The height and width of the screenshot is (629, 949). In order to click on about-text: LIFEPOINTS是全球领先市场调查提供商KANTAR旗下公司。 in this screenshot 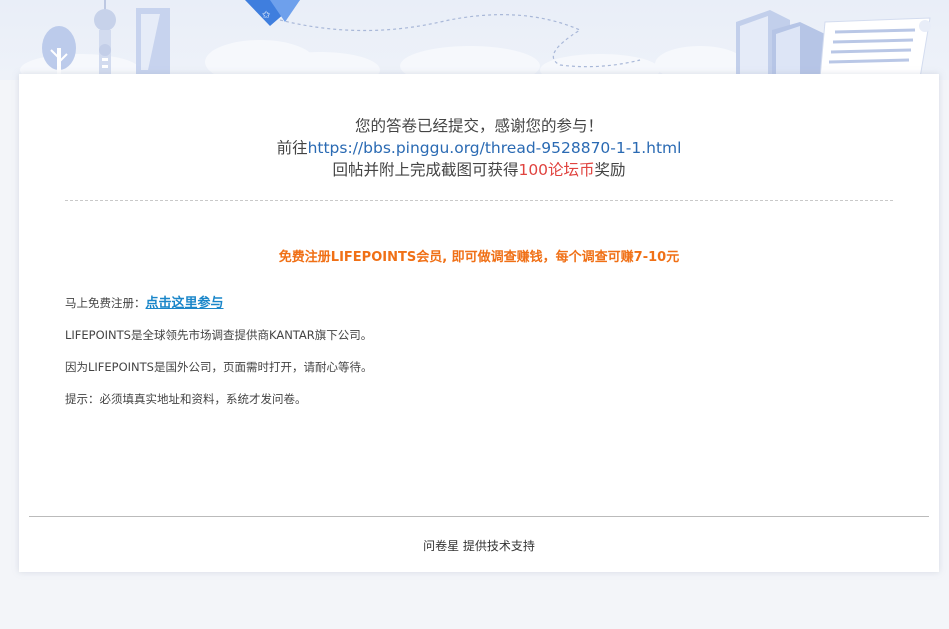, I will do `click(219, 335)`.